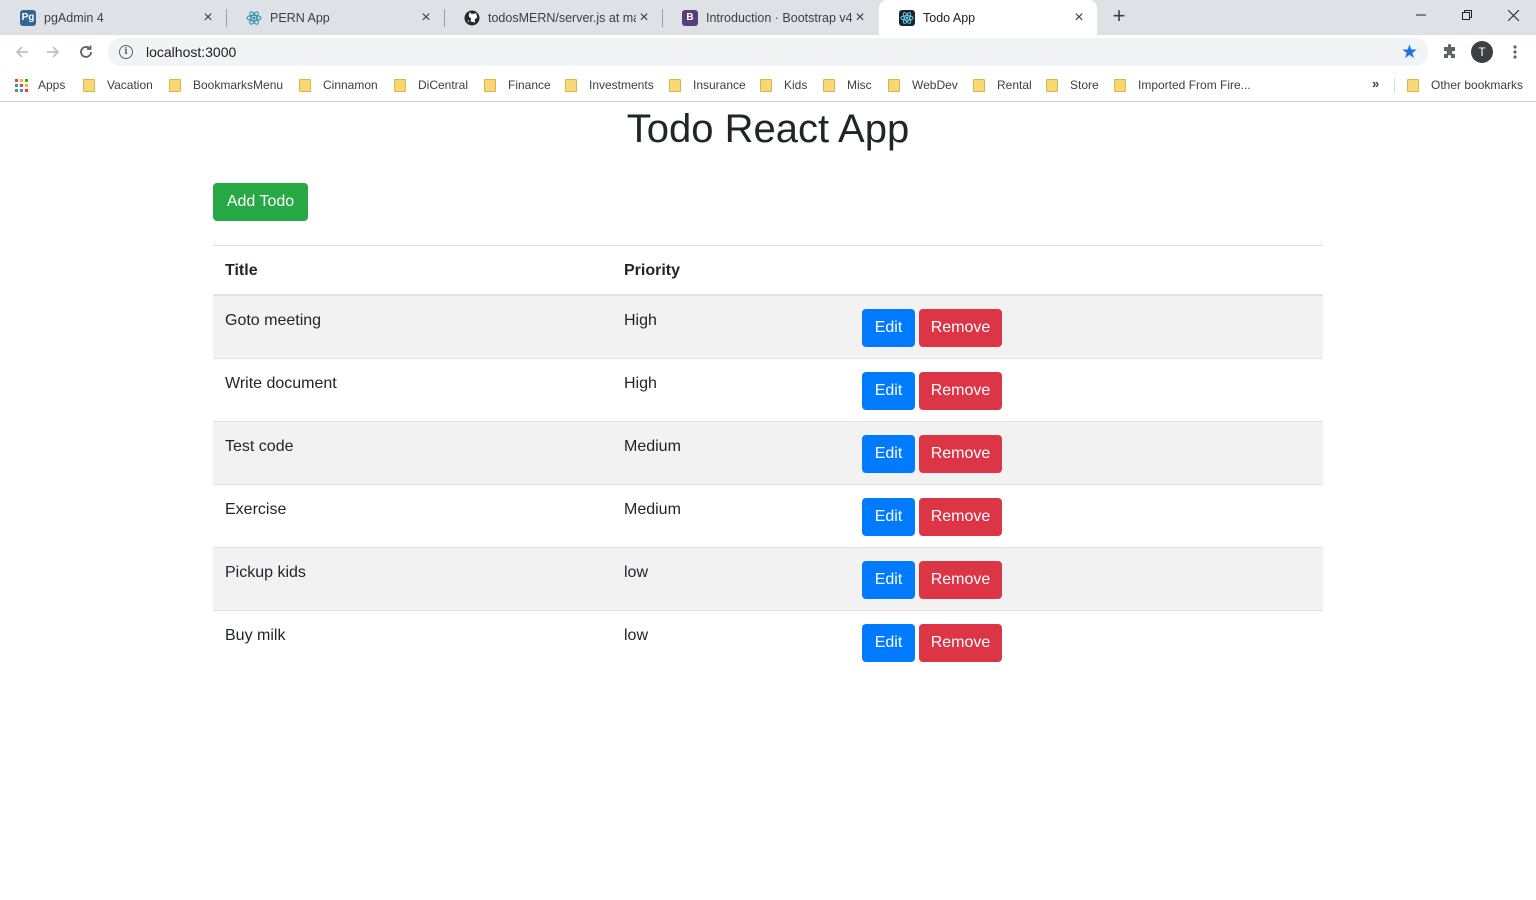  Describe the element at coordinates (707, 85) in the screenshot. I see `bookmark-folder-insurance: Insurance` at that location.